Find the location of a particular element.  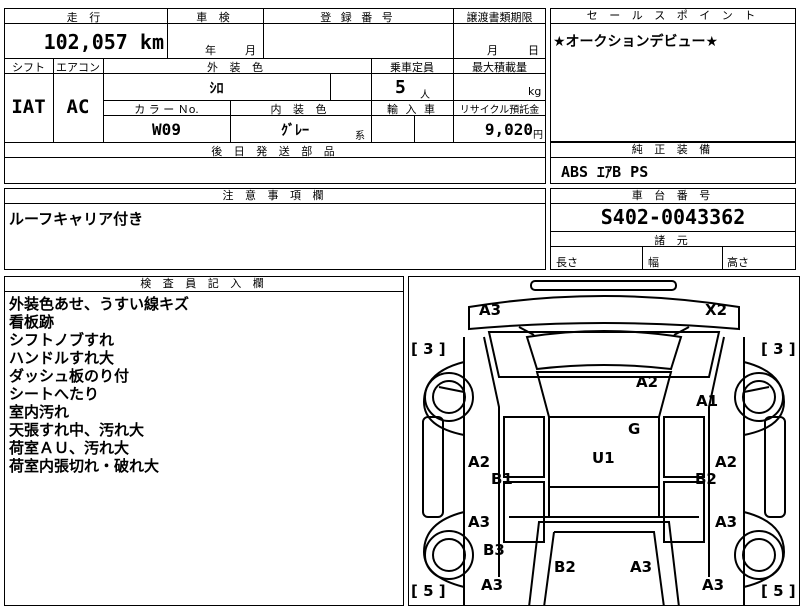

chassis-number: S402-0043362 is located at coordinates (673, 217).